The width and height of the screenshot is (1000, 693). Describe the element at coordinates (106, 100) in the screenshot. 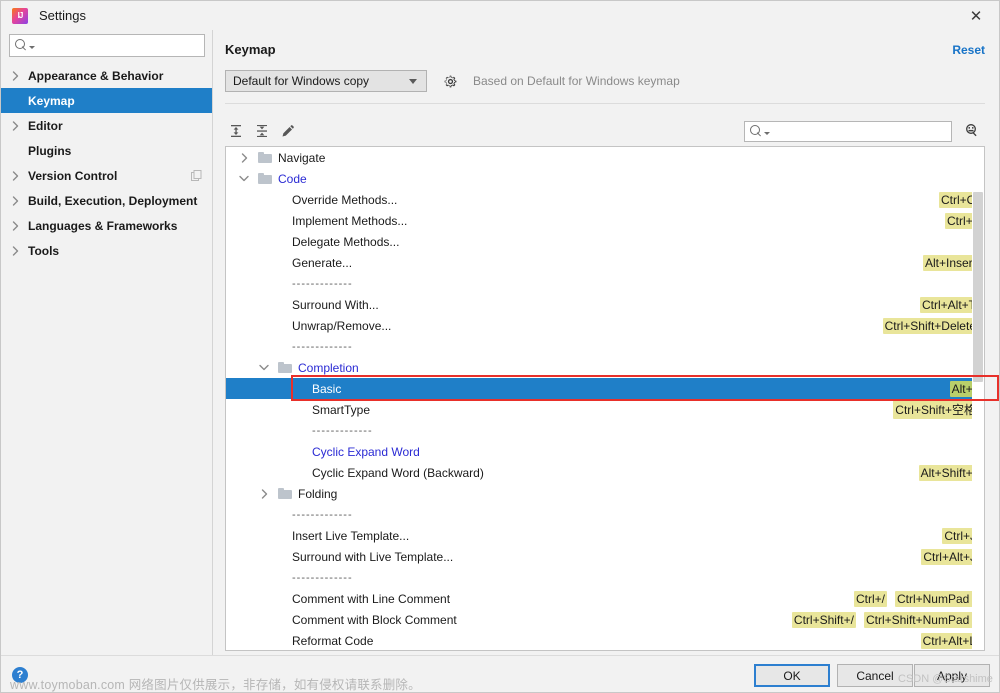

I see `sidebar-item-keymap: Keymap` at that location.